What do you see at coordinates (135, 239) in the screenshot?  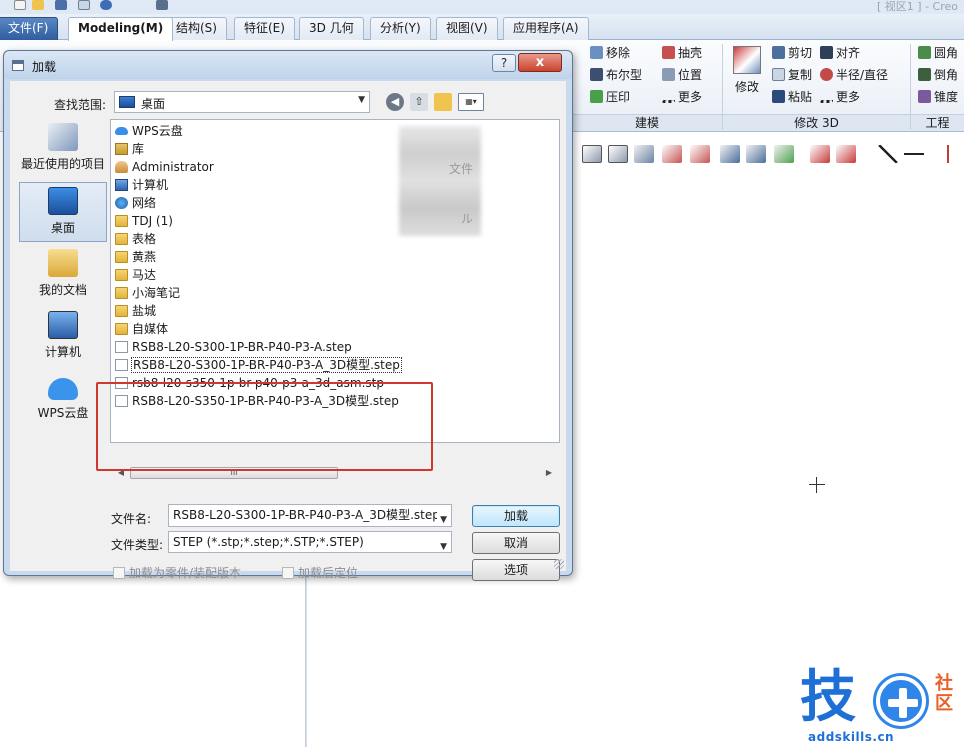 I see `list-item: 表格` at bounding box center [135, 239].